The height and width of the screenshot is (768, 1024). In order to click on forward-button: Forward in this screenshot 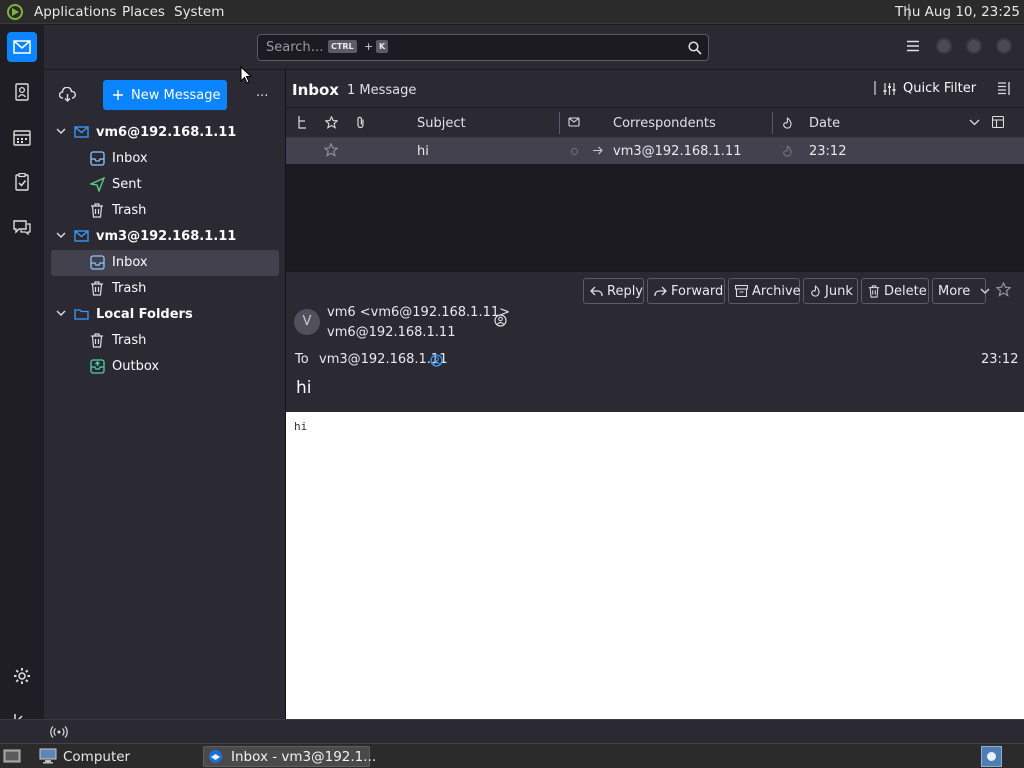, I will do `click(686, 291)`.